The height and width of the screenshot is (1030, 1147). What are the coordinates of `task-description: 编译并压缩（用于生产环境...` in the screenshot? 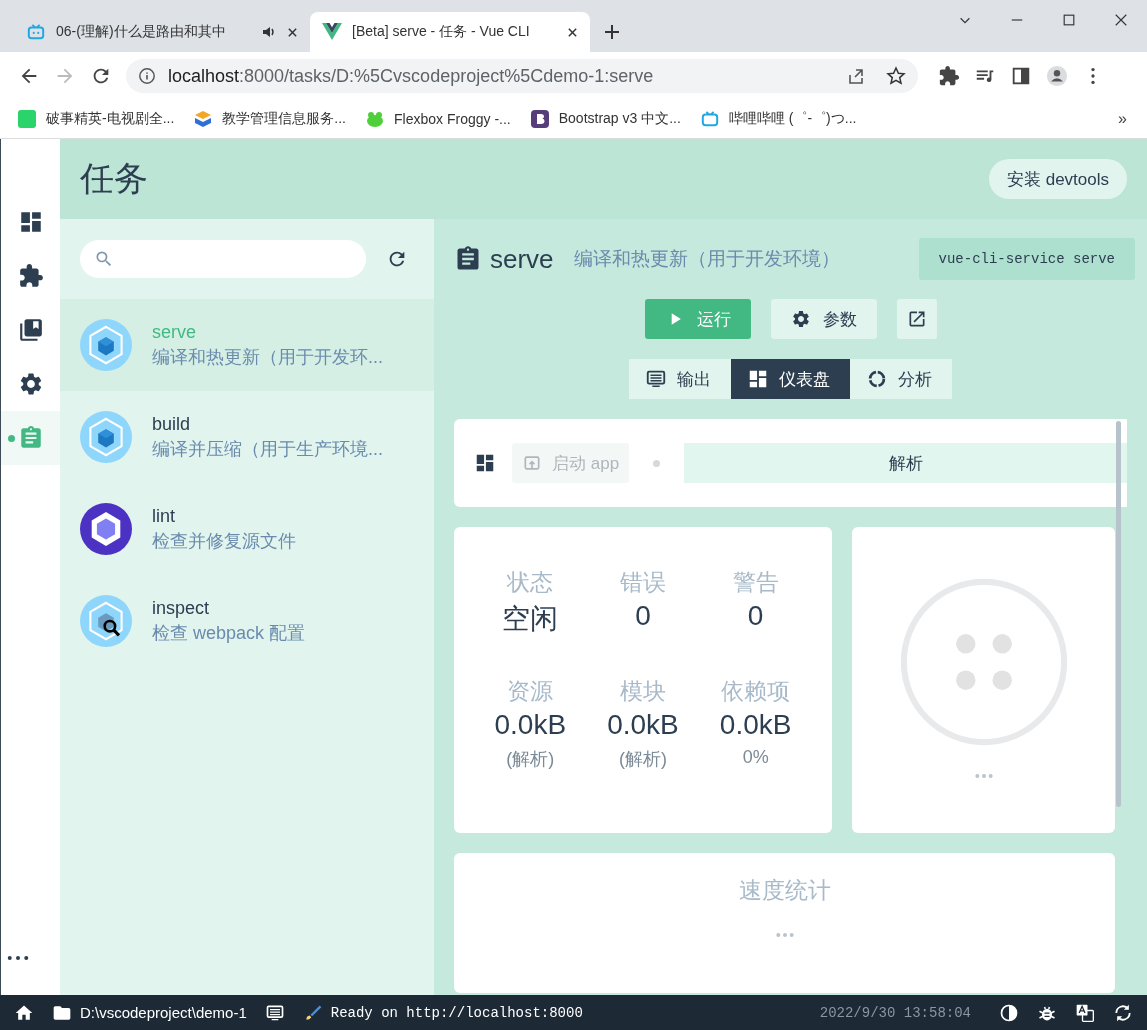 It's located at (267, 449).